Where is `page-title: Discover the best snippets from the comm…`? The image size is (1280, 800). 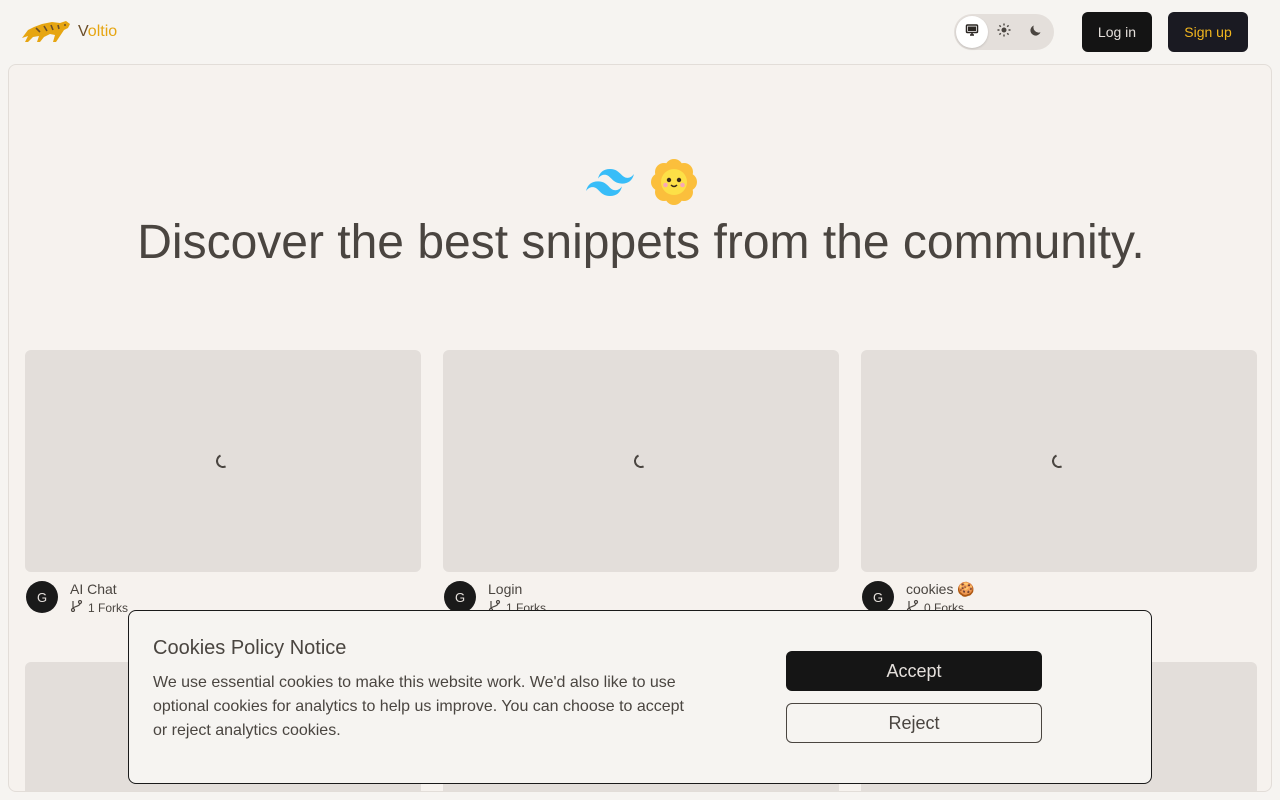
page-title: Discover the best snippets from the comm… is located at coordinates (641, 242).